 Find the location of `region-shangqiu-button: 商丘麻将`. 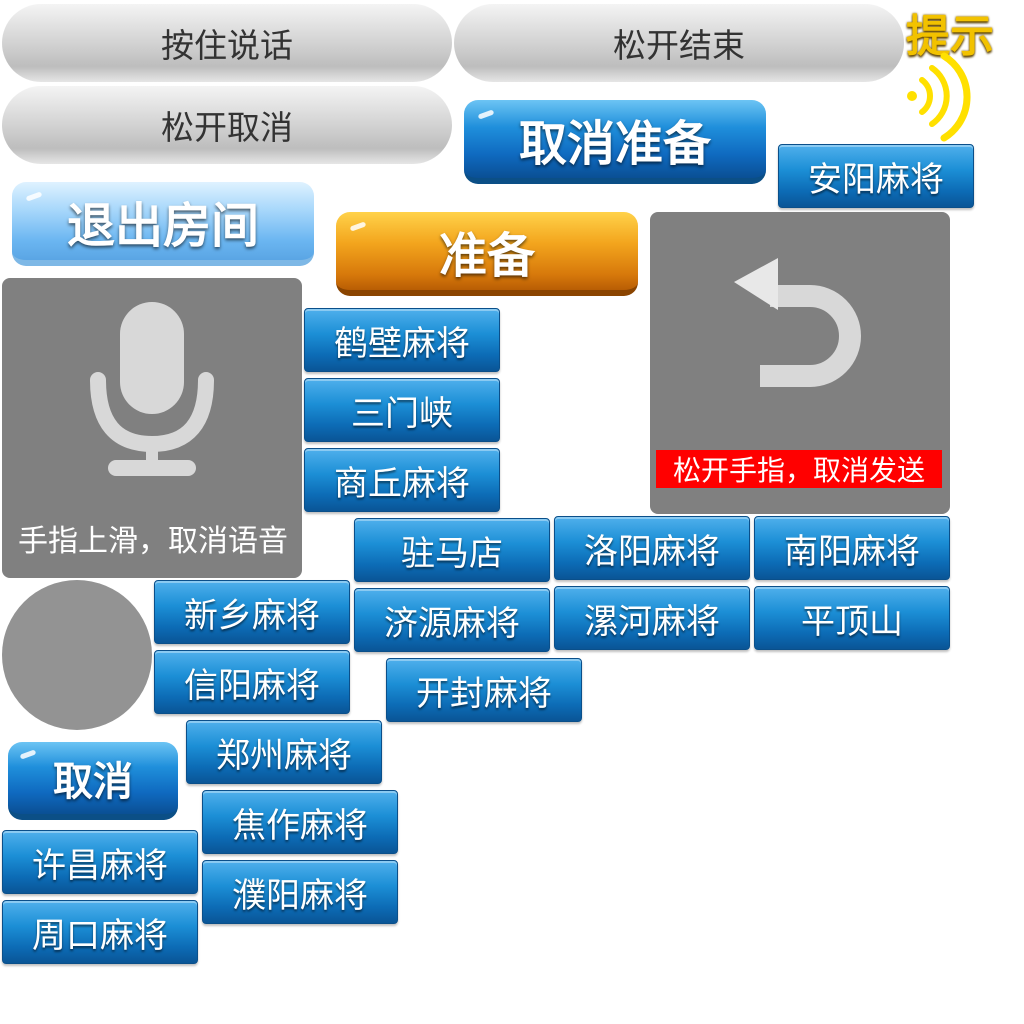

region-shangqiu-button: 商丘麻将 is located at coordinates (402, 480).